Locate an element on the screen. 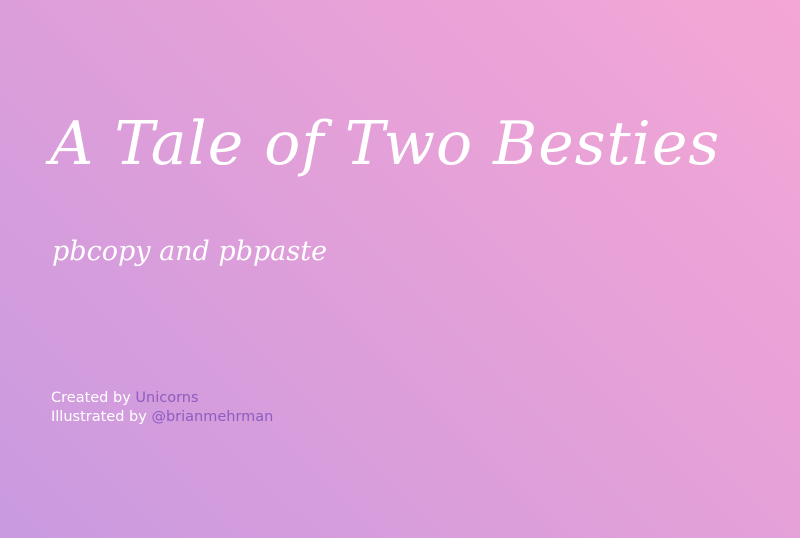  created-by-line: Created by Unicorns is located at coordinates (162, 398).